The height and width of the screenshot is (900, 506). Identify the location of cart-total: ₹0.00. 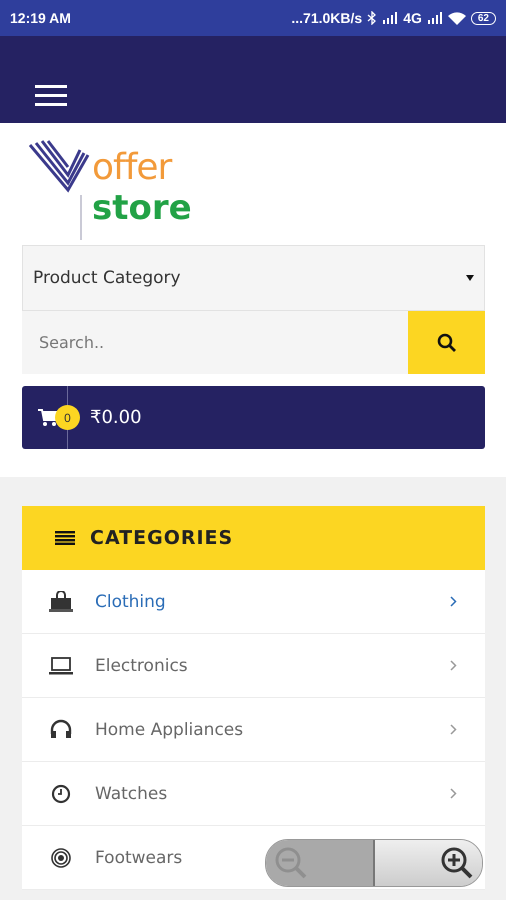
(116, 417).